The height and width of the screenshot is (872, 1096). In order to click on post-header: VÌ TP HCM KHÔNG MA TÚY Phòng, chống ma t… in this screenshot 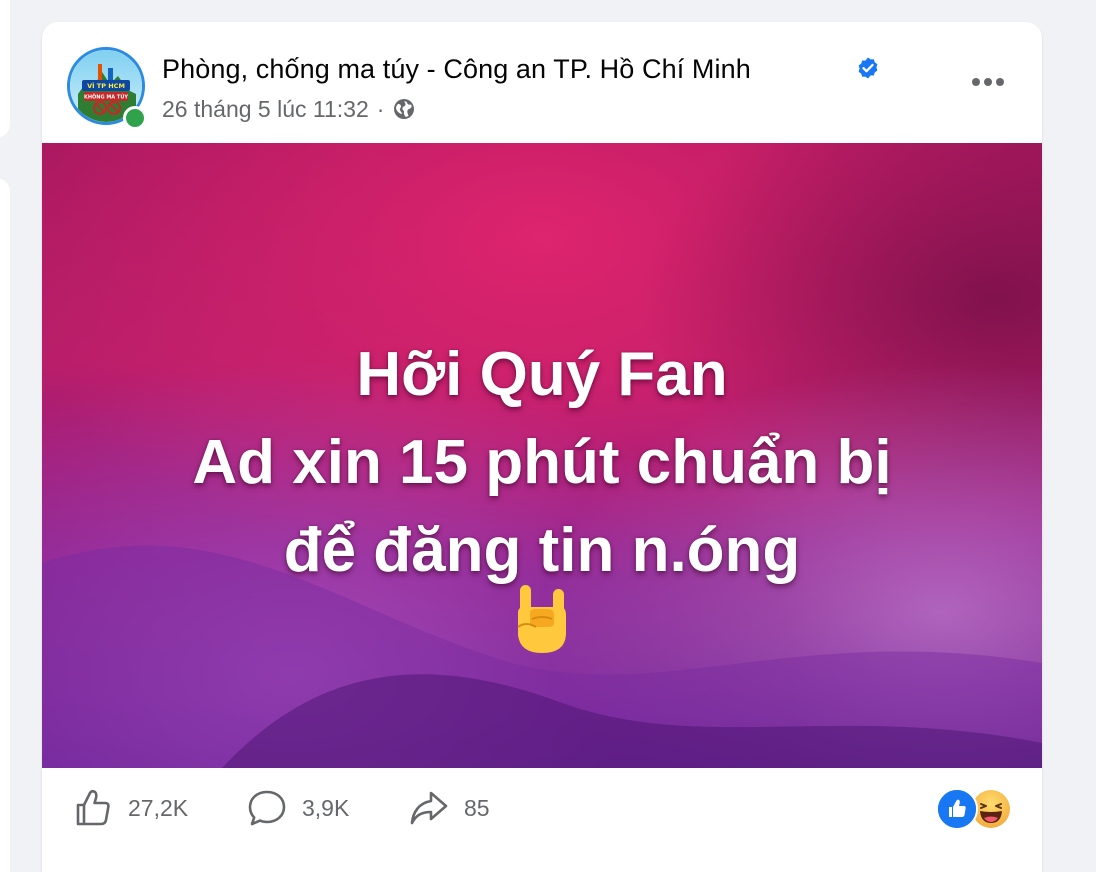, I will do `click(542, 82)`.